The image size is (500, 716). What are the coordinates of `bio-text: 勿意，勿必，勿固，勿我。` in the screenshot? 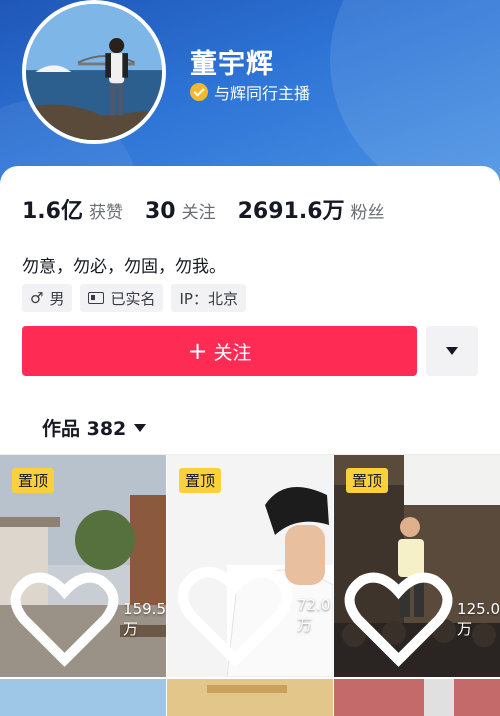 It's located at (124, 267).